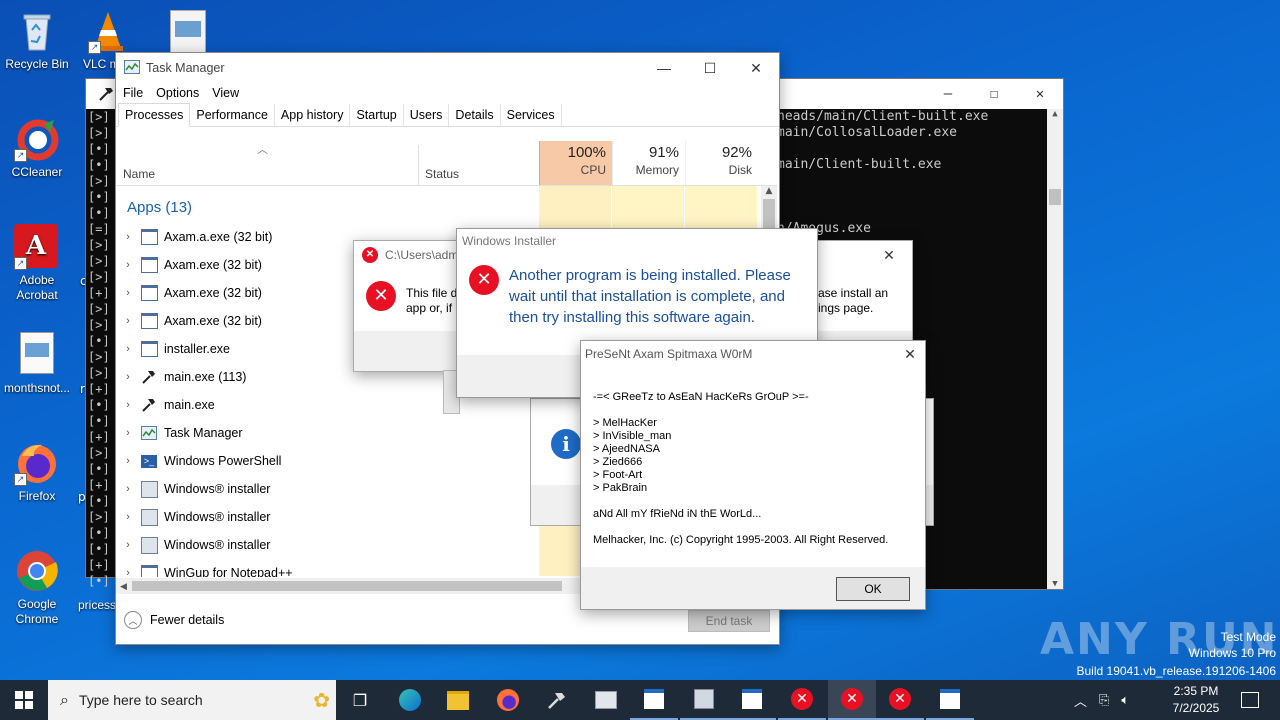 The height and width of the screenshot is (720, 1280). What do you see at coordinates (721, 163) in the screenshot?
I see `column-disk: 92% Disk` at bounding box center [721, 163].